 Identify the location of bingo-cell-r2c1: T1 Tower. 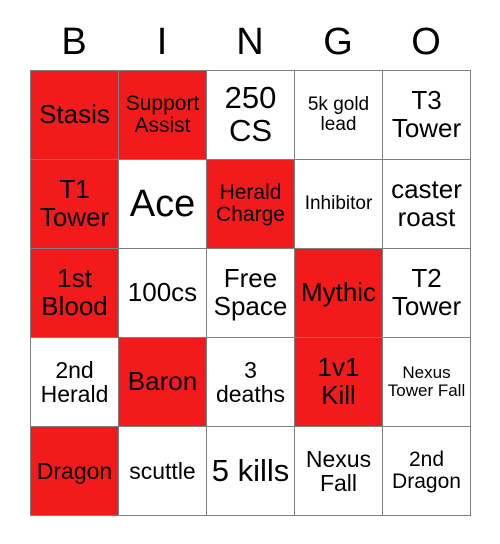
(75, 204).